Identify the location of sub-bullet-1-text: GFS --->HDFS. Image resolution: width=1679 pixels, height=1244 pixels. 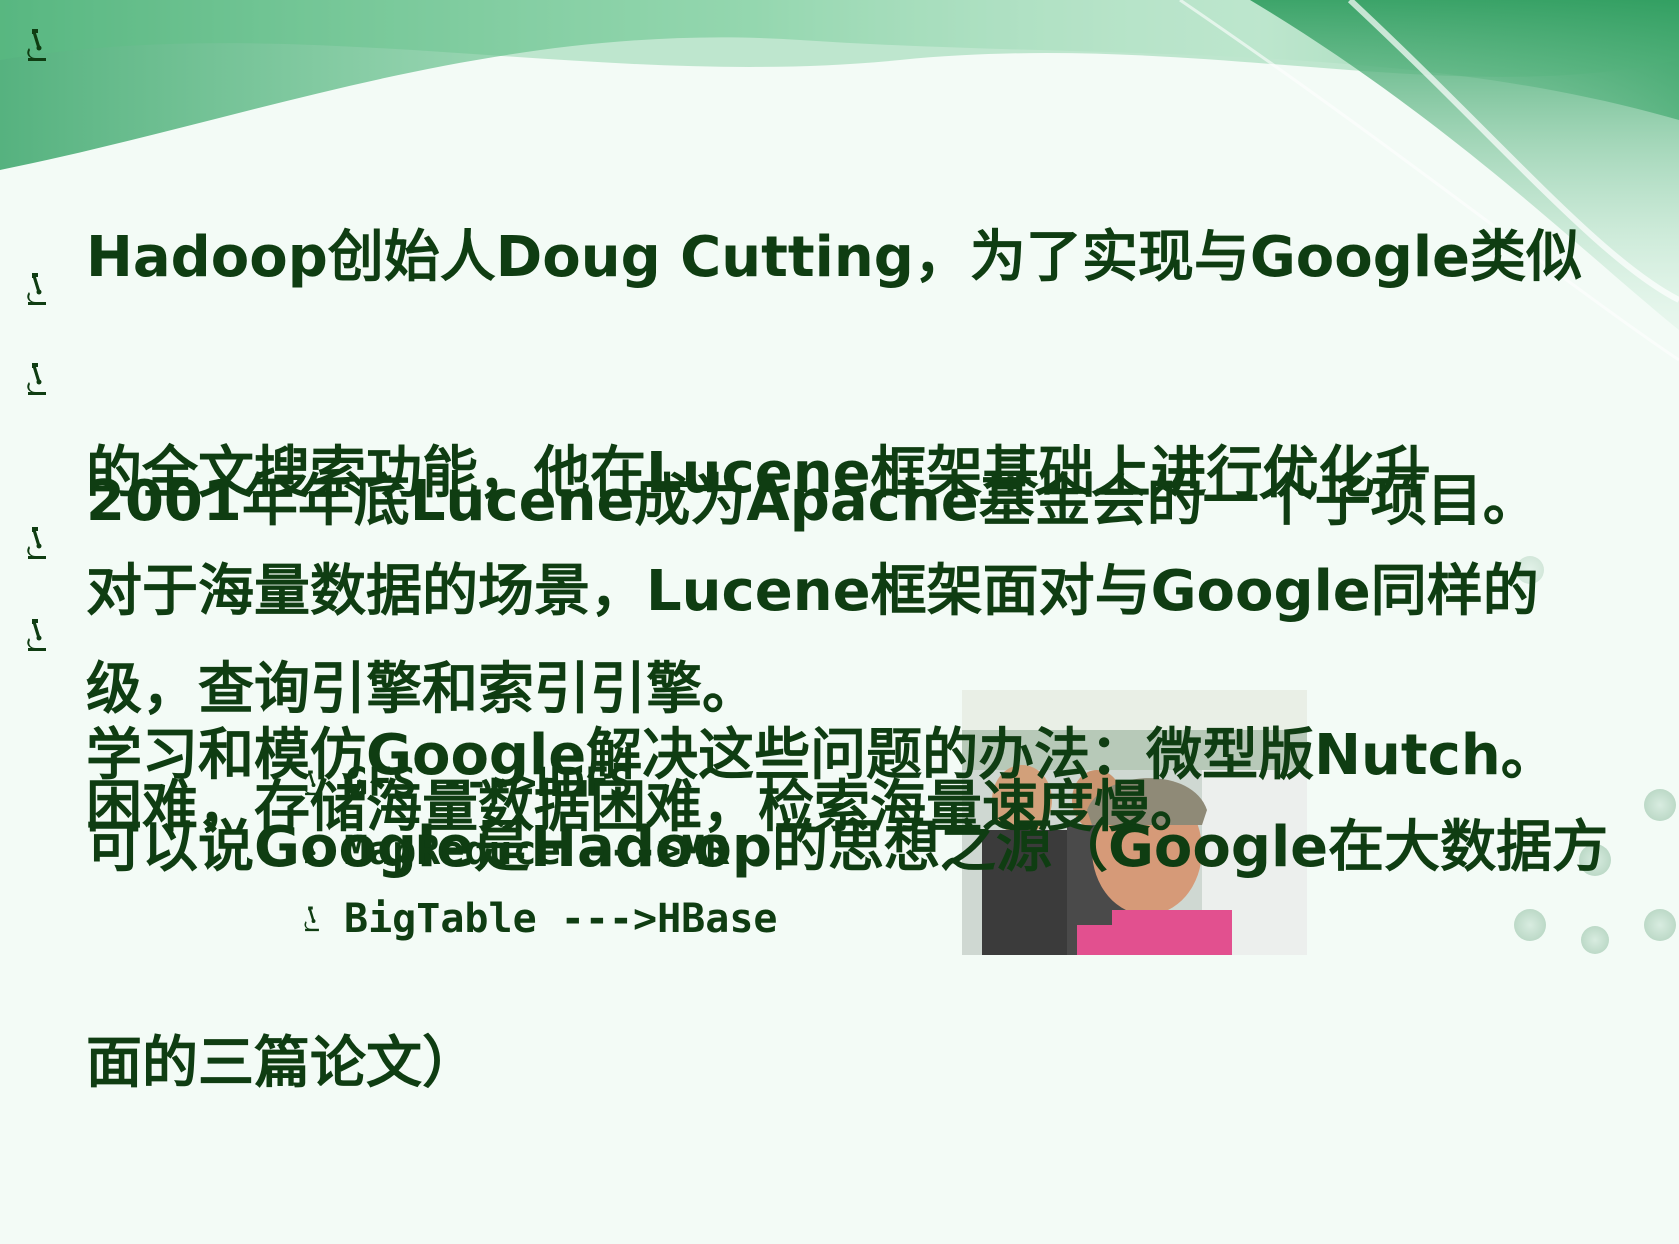
(488, 783).